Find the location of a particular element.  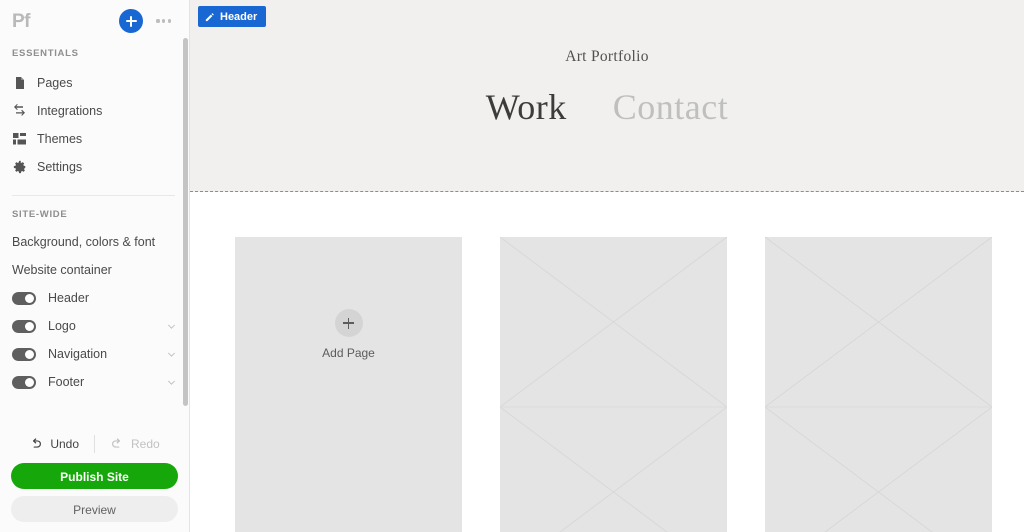

sidebar-row-footer: Footer is located at coordinates (94, 382).